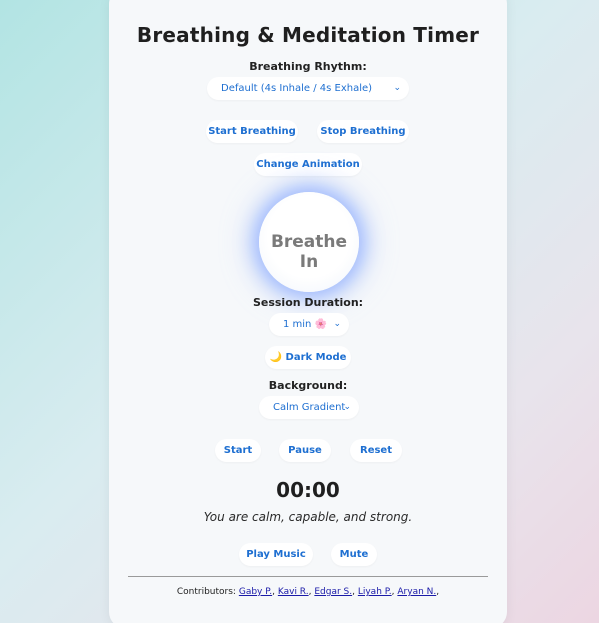  I want to click on play-music-button: Play Music, so click(276, 554).